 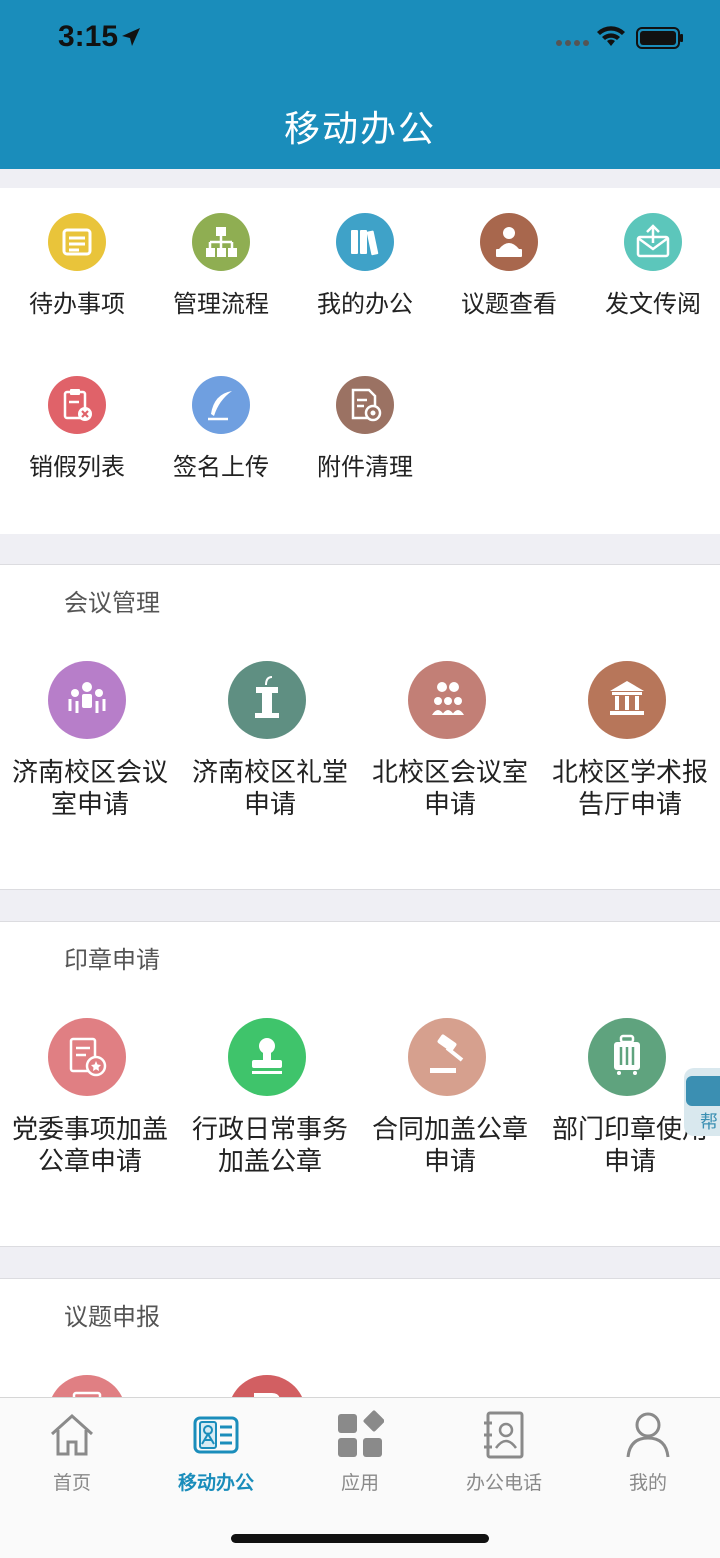 What do you see at coordinates (221, 304) in the screenshot?
I see `quick-item-label: 管理流程` at bounding box center [221, 304].